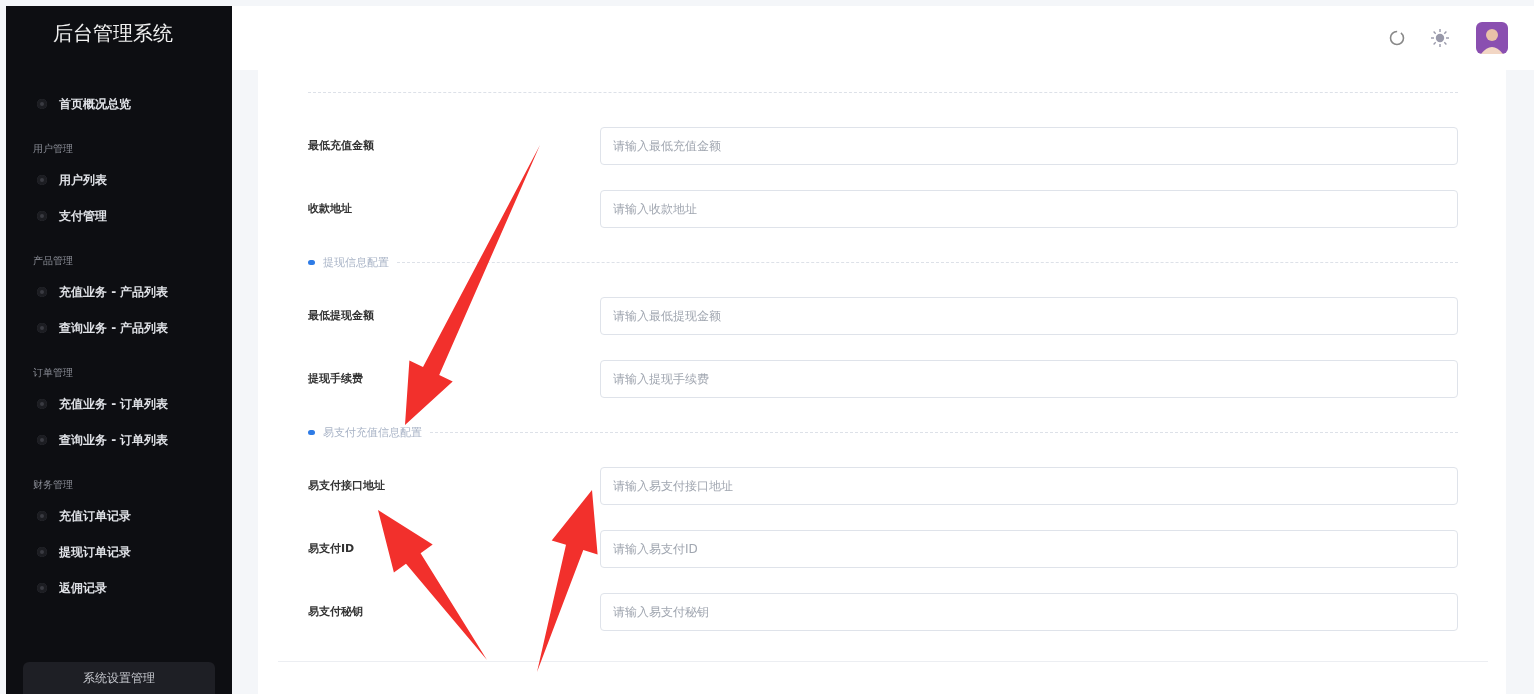 Image resolution: width=1534 pixels, height=694 pixels. I want to click on field-label: 收款地址, so click(330, 208).